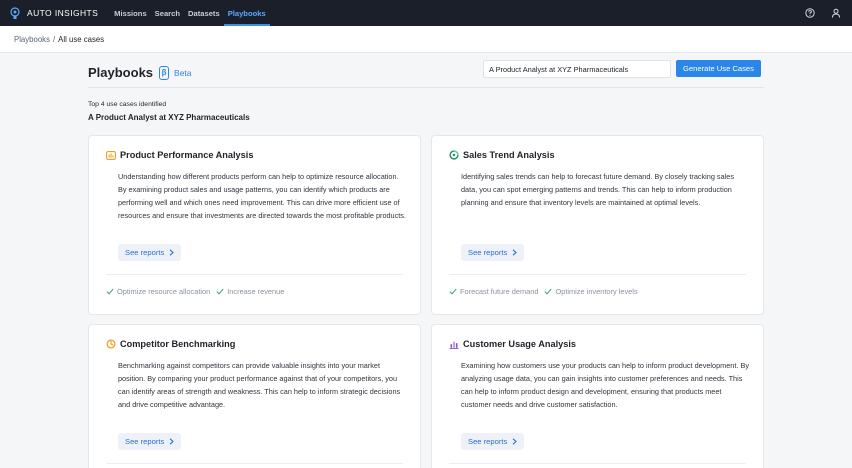  I want to click on trend-ring-icon, so click(454, 155).